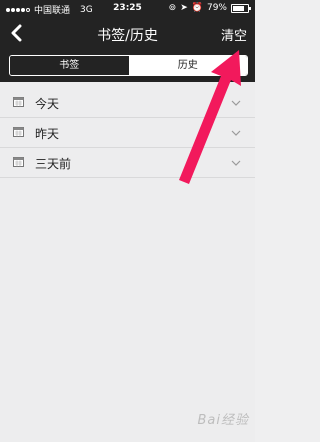 The image size is (320, 442). Describe the element at coordinates (223, 420) in the screenshot. I see `watermark: Bai经验` at that location.